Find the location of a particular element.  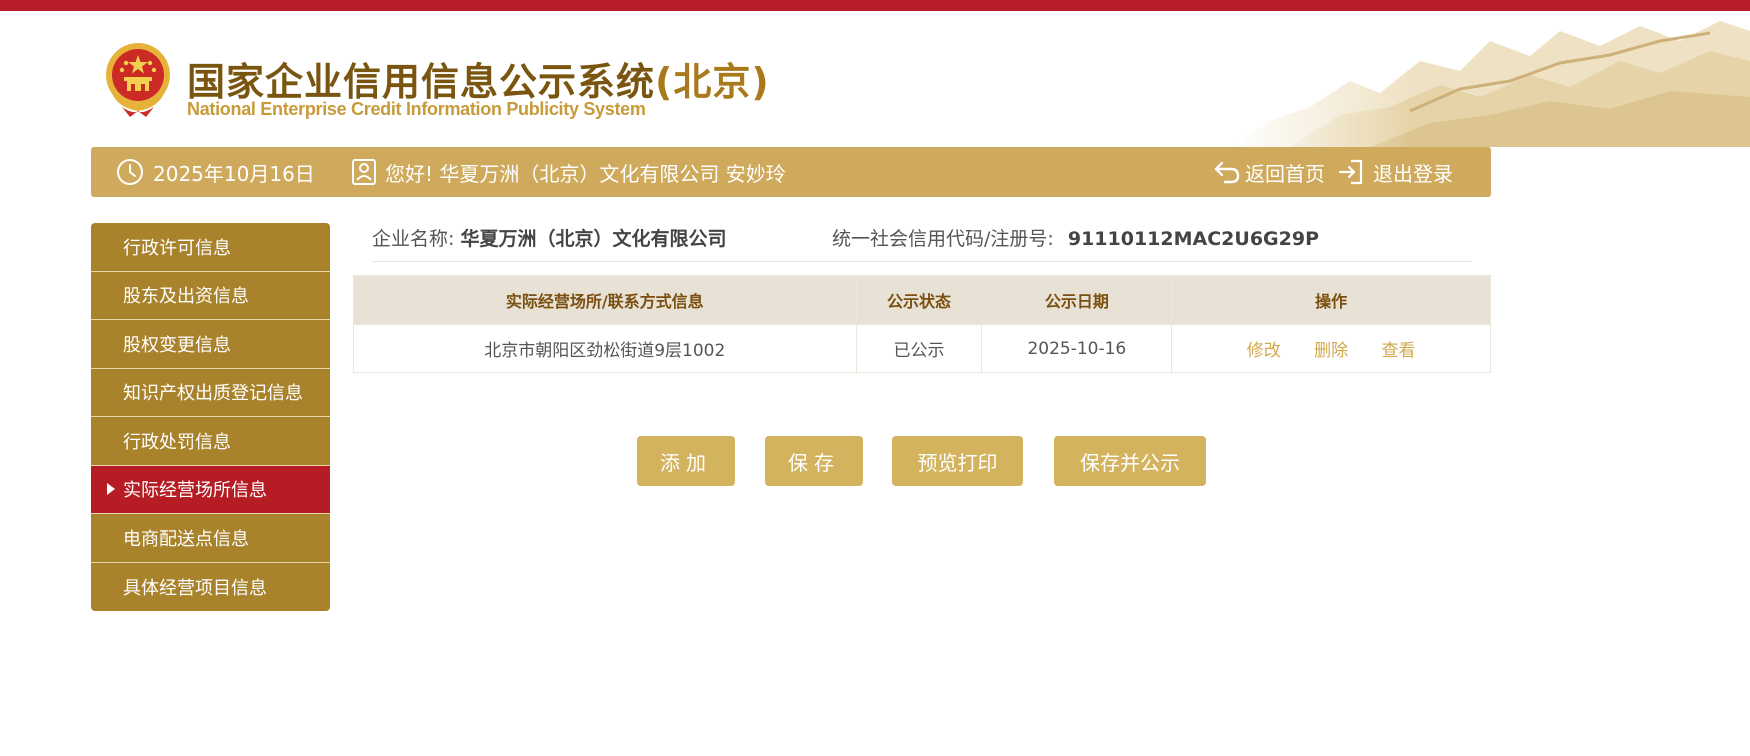

site-title: 国家企业信用信息公示系统(北京) is located at coordinates (478, 78).